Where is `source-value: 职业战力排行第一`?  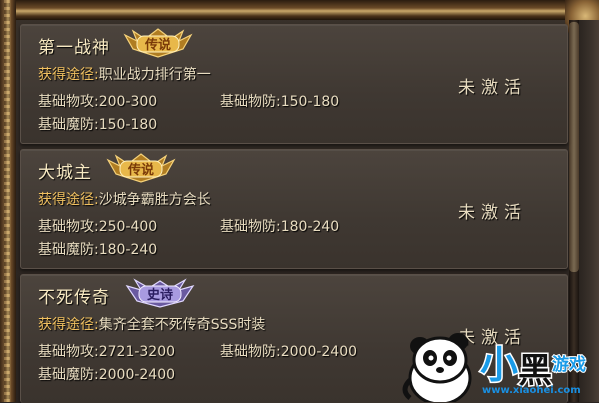 source-value: 职业战力排行第一 is located at coordinates (154, 75).